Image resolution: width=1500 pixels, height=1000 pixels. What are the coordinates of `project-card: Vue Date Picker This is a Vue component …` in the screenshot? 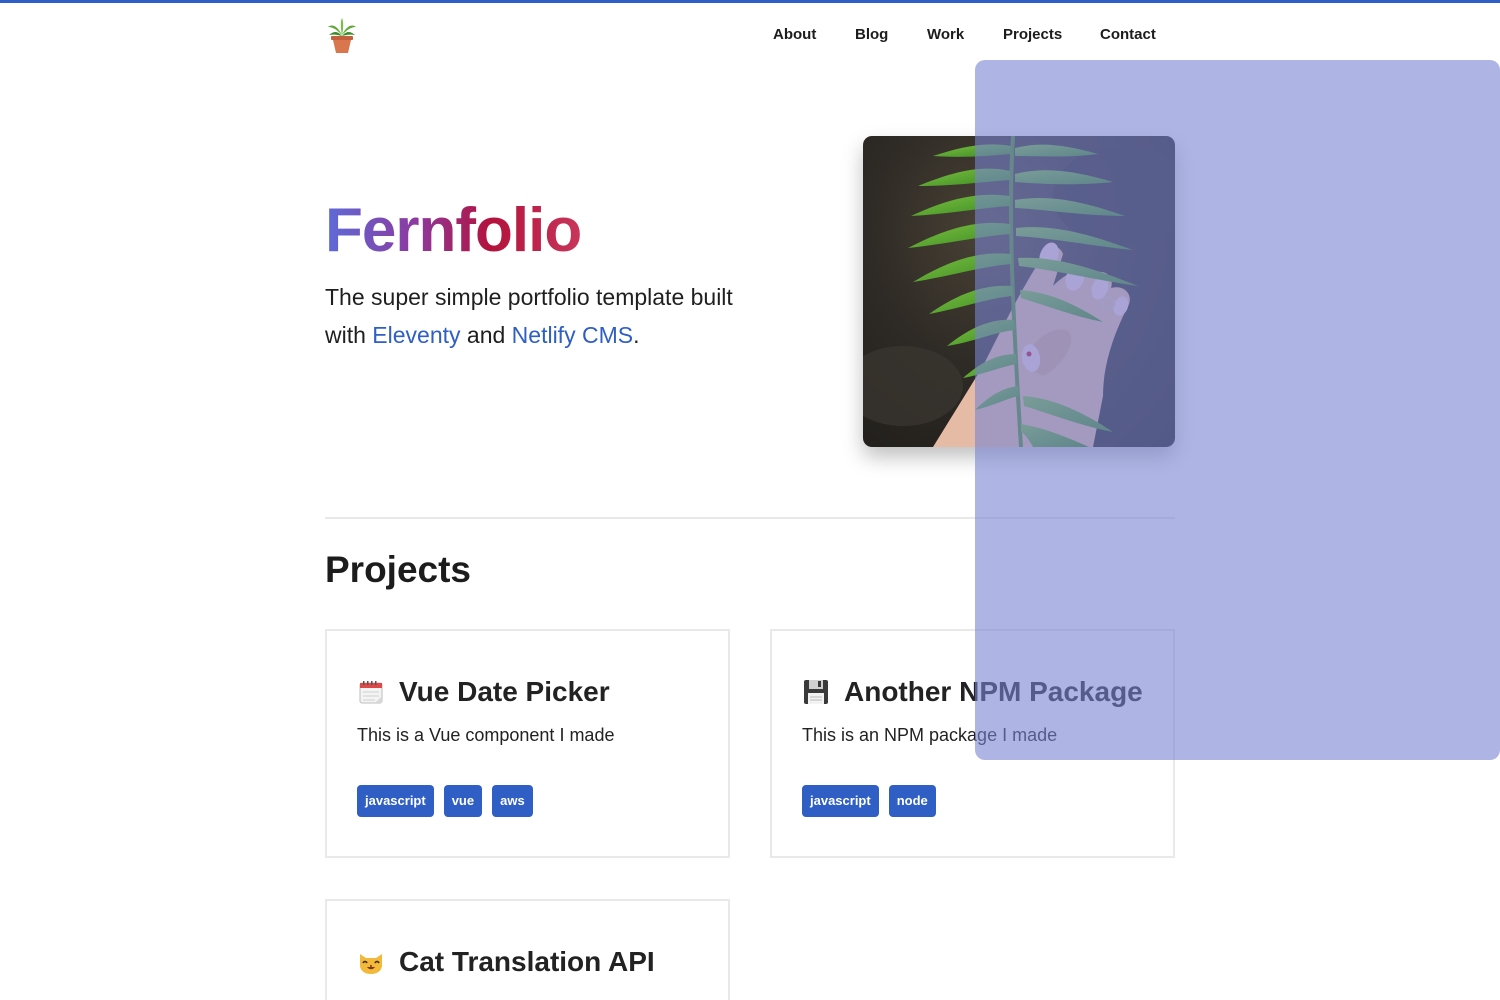 It's located at (527, 743).